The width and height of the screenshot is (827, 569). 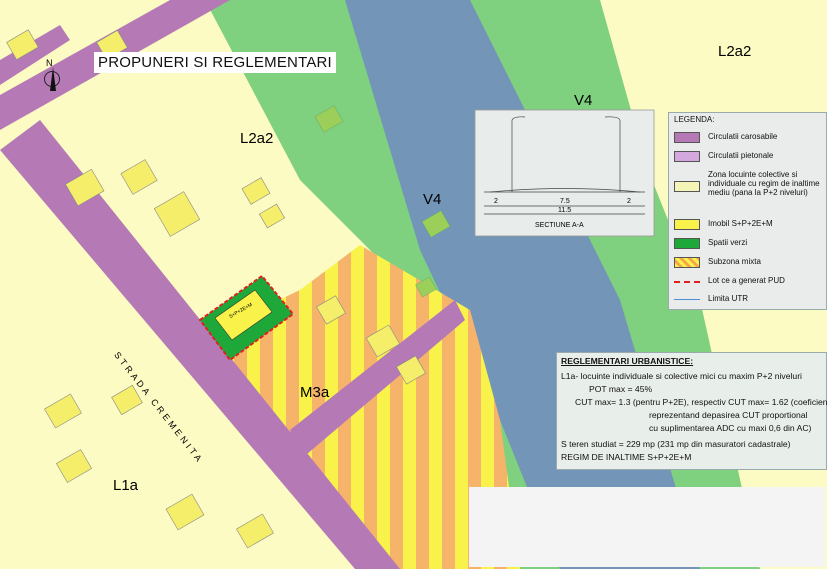 What do you see at coordinates (51, 78) in the screenshot?
I see `north-arrow-icon: N` at bounding box center [51, 78].